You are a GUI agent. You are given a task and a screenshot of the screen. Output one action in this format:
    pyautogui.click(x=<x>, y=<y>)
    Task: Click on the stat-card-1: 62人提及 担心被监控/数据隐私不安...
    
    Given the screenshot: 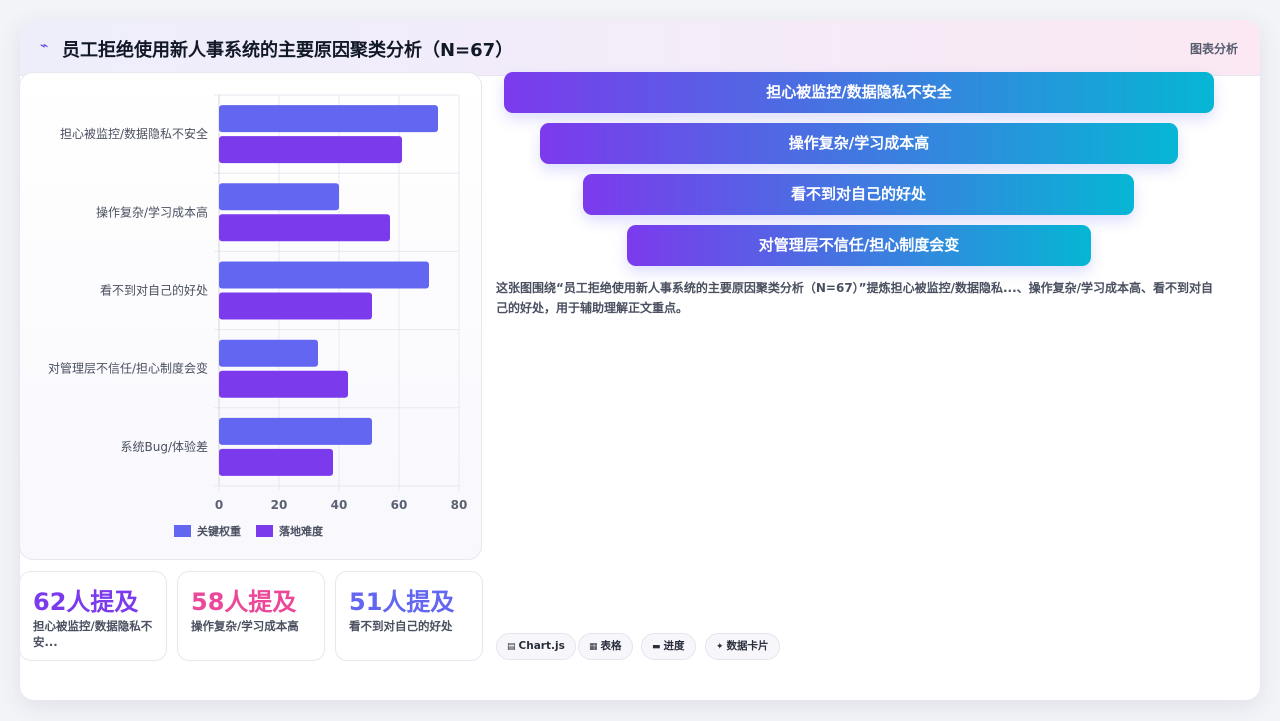 What is the action you would take?
    pyautogui.click(x=93, y=616)
    